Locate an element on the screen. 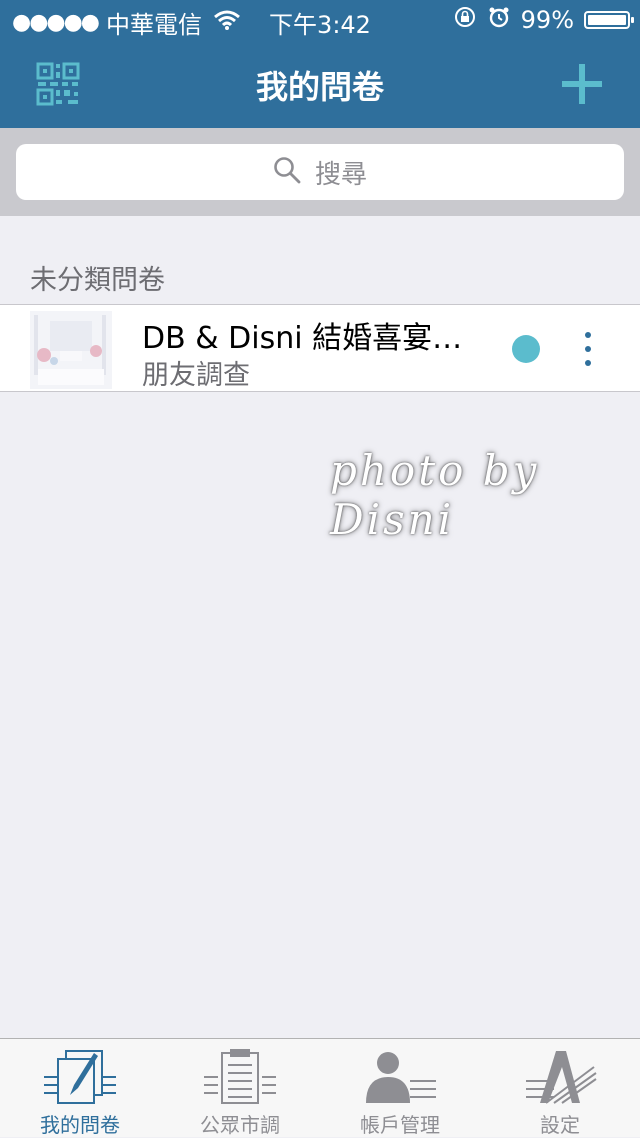 The height and width of the screenshot is (1138, 640). section-header: 未分類問卷 is located at coordinates (97, 280).